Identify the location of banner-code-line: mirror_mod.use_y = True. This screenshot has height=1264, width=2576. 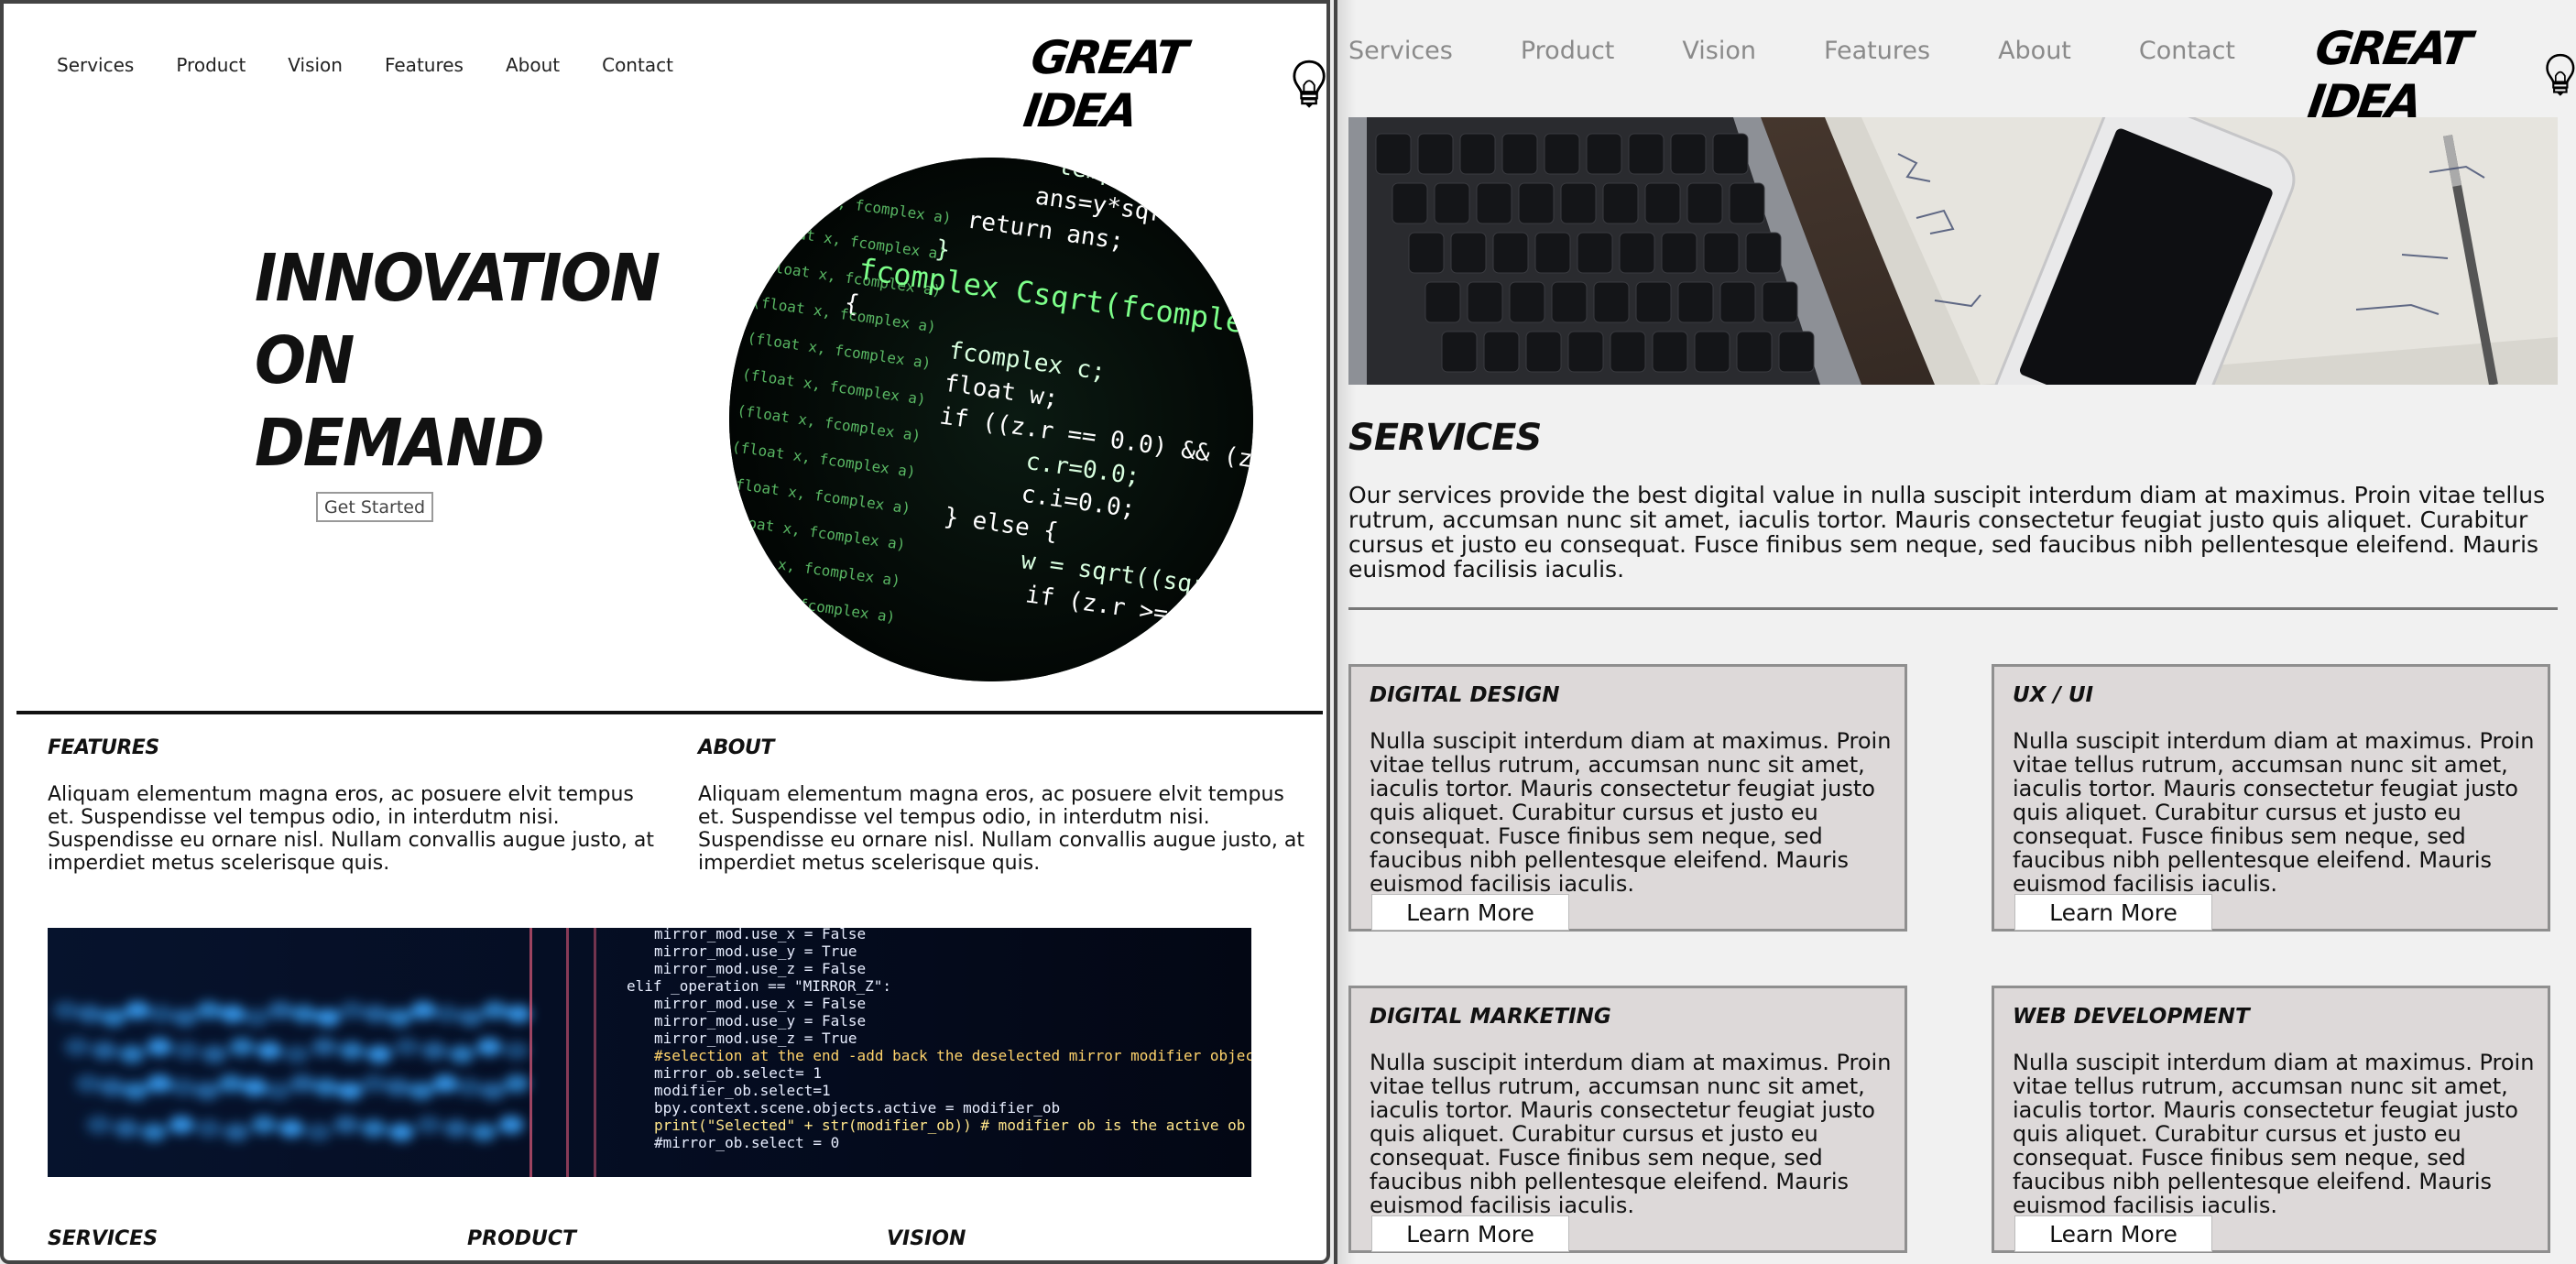
(756, 952).